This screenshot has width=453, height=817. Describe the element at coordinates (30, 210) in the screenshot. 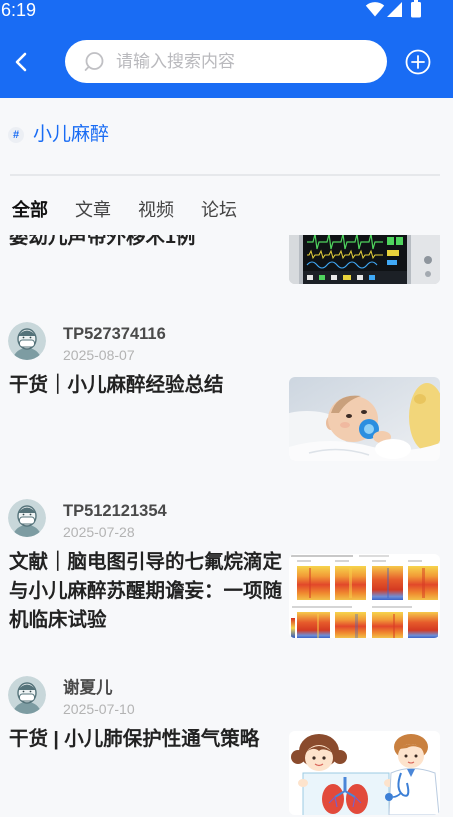

I see `tab-all: 全部` at that location.